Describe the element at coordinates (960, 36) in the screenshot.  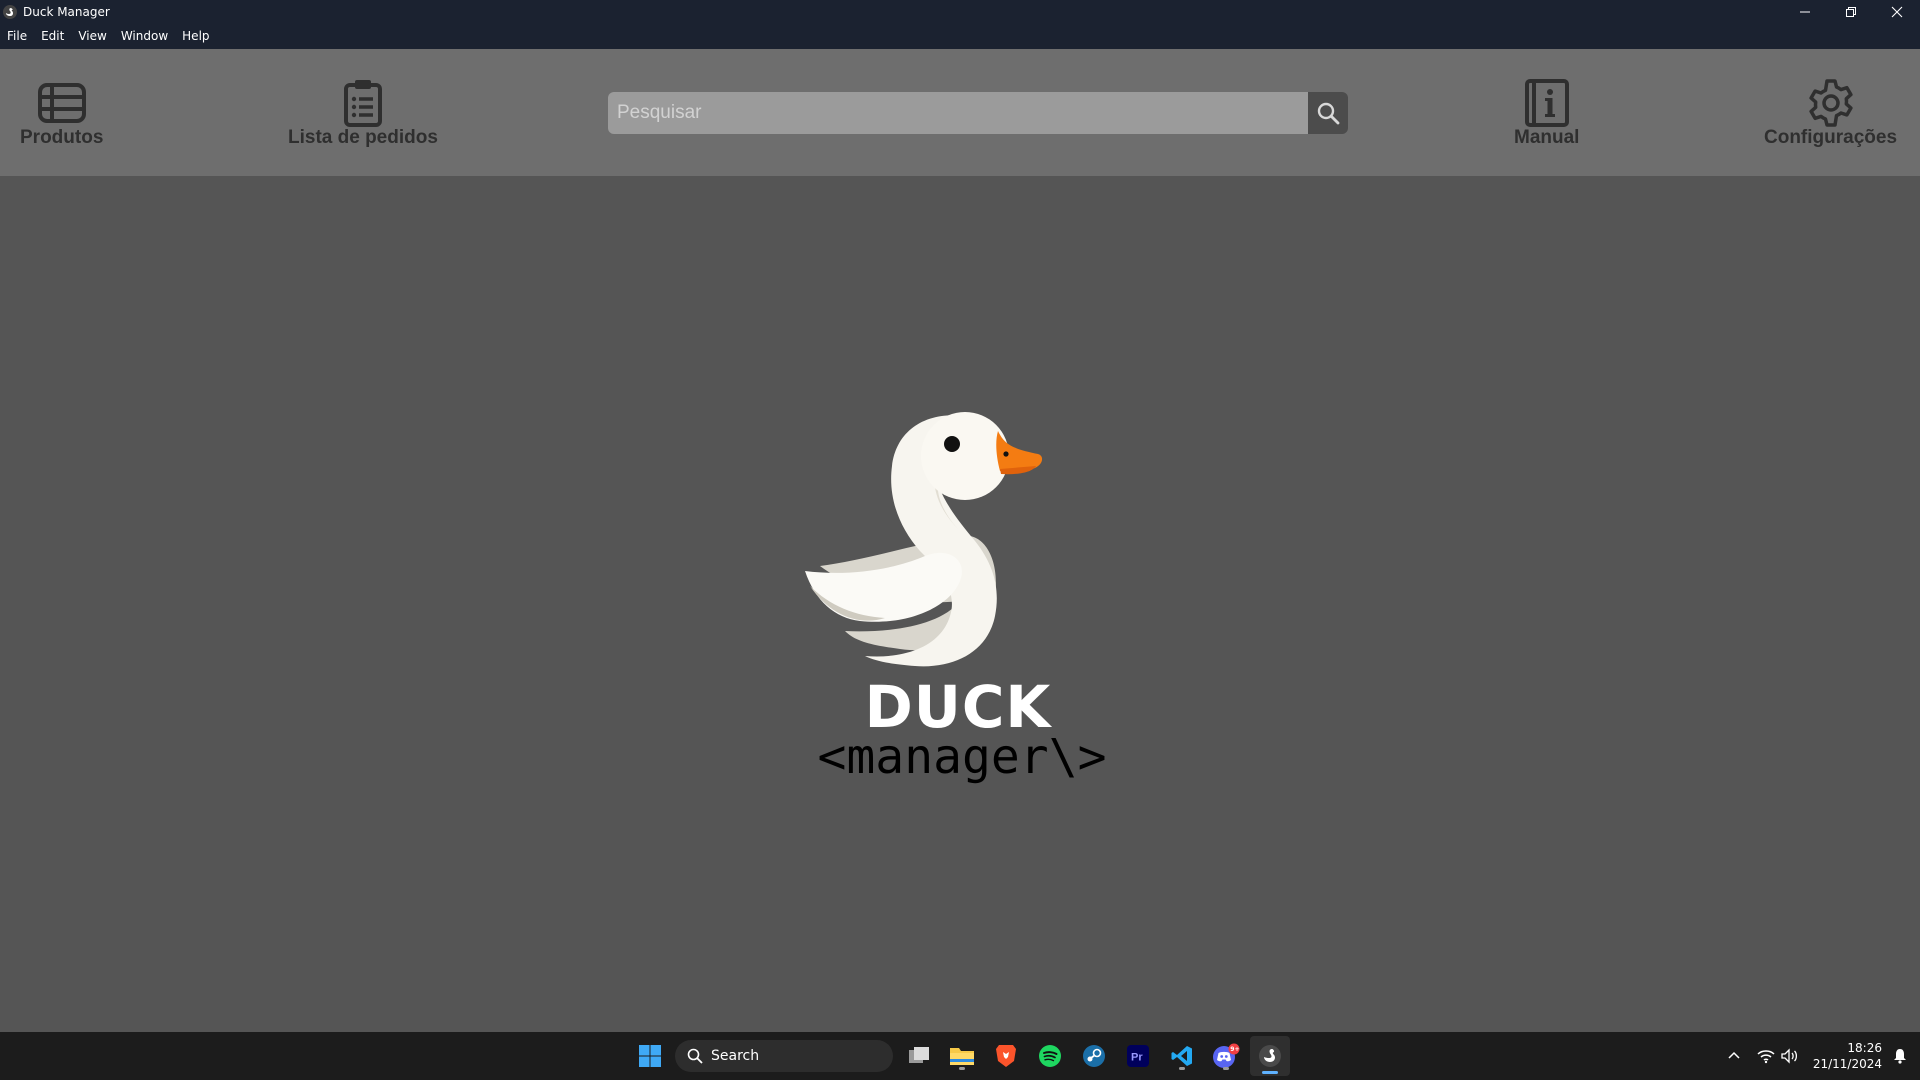
I see `menu-bar: File Edit View Window Help` at that location.